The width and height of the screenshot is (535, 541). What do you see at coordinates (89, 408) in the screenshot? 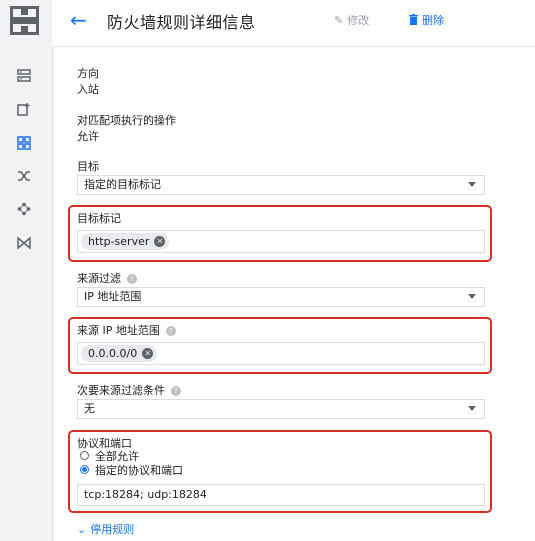
I see `secondary-filter-value: 无` at bounding box center [89, 408].